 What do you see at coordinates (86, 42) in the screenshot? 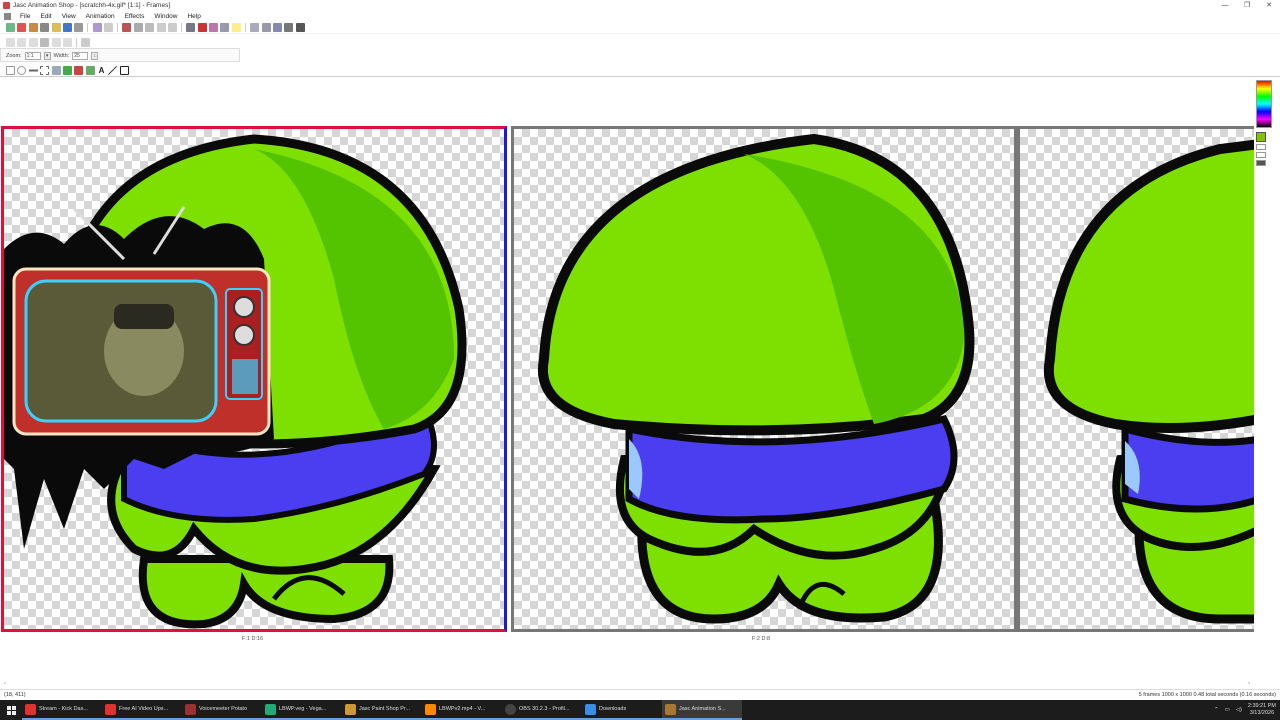
I see `zoom-fit-icon` at bounding box center [86, 42].